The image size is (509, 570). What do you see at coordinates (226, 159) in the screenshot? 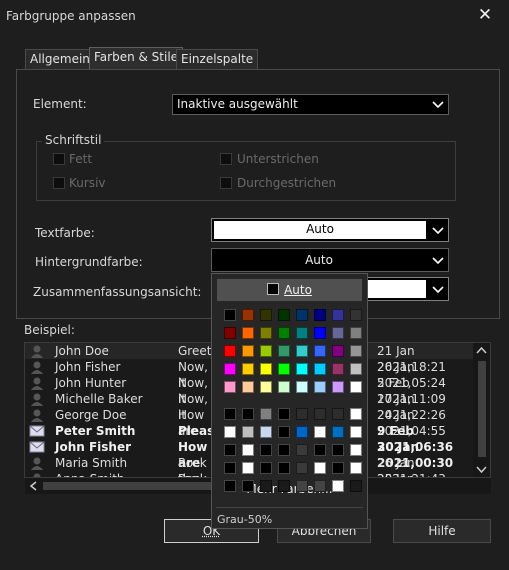
I see `unterstrichen-checkbox` at bounding box center [226, 159].